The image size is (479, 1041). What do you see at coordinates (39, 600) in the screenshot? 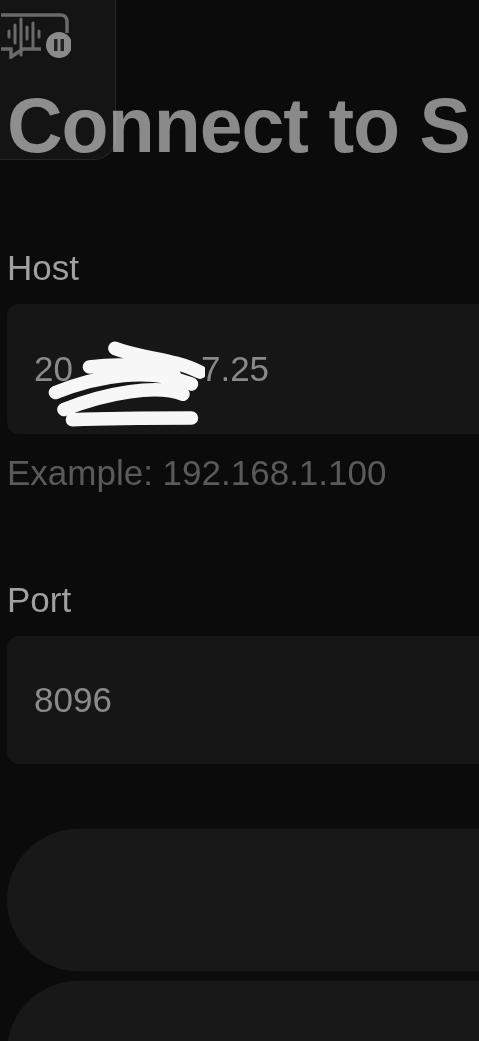
I see `field-label: Port` at bounding box center [39, 600].